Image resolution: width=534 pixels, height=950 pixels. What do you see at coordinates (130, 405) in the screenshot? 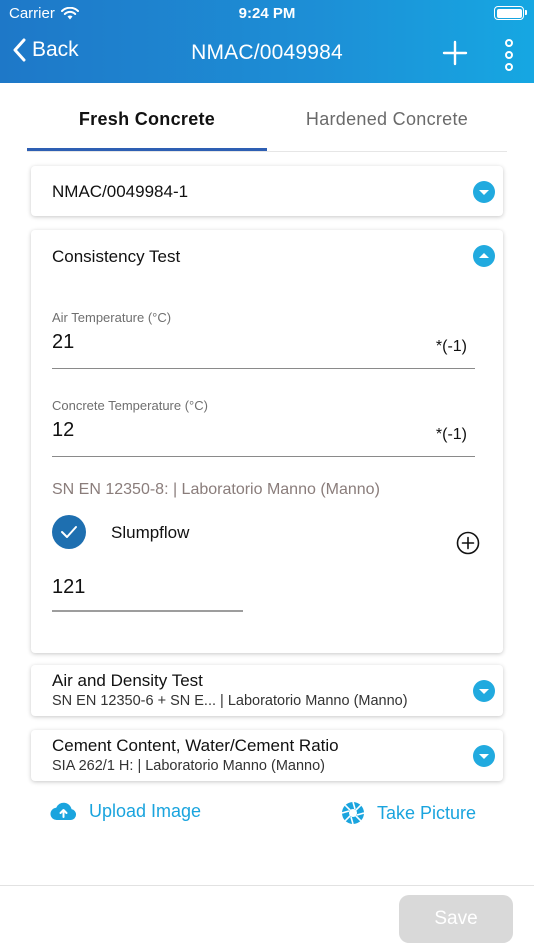
I see `field-label: Concrete Temperature (°C)` at bounding box center [130, 405].